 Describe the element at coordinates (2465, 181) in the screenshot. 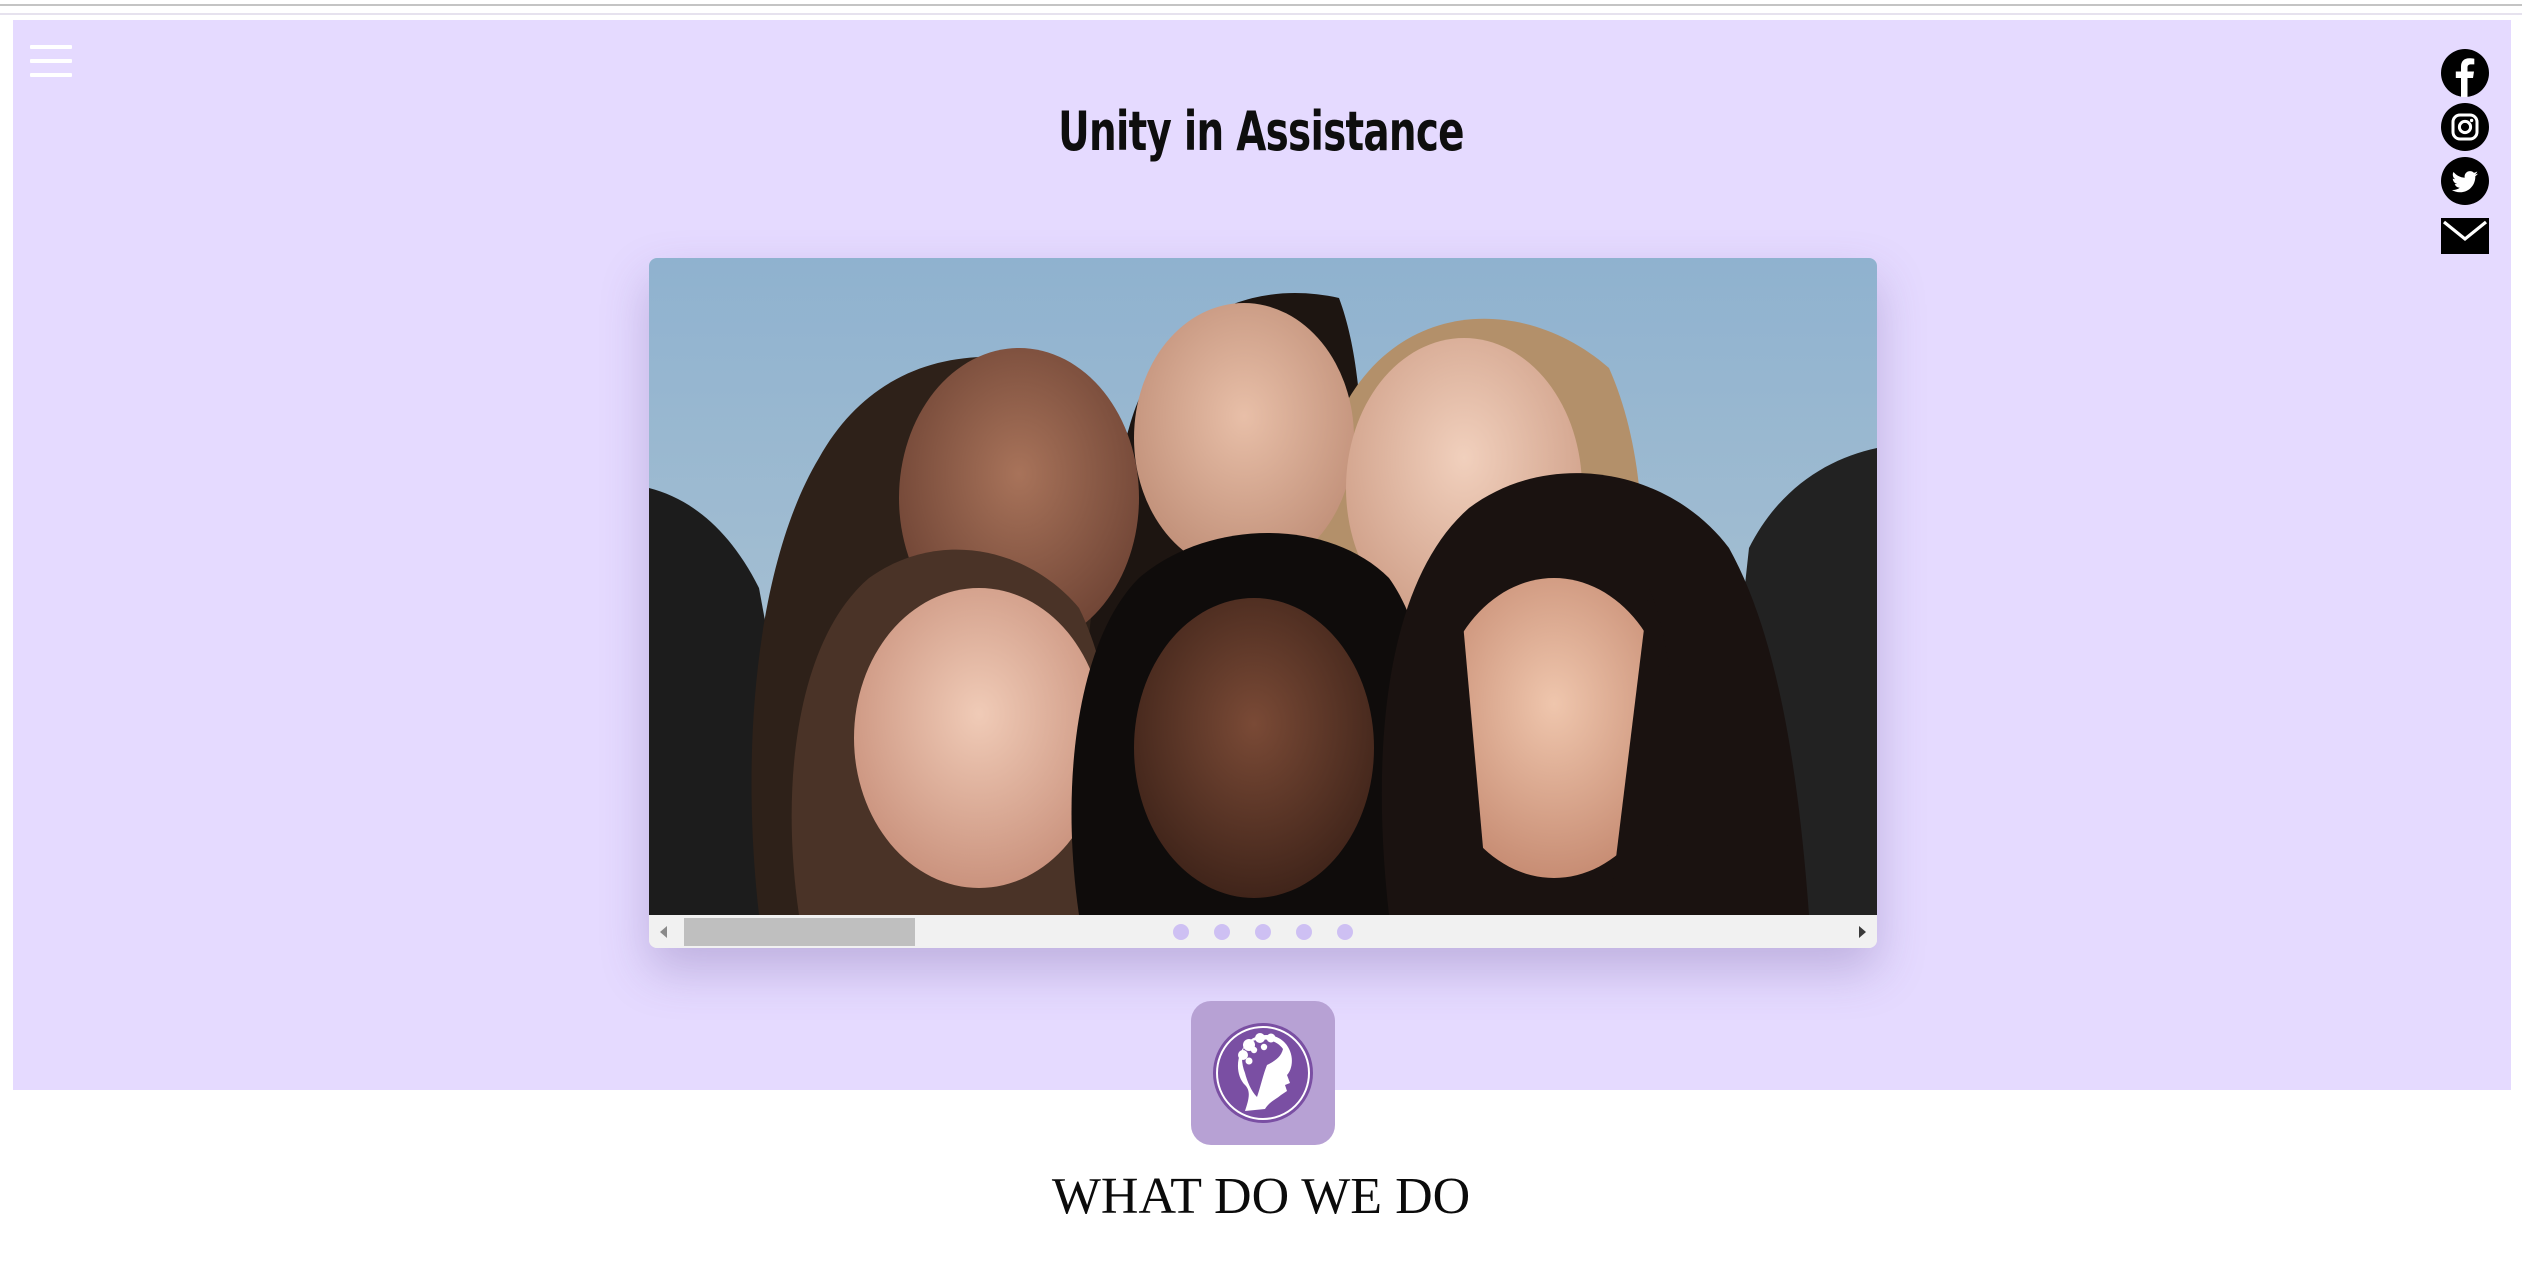

I see `twitter-icon` at that location.